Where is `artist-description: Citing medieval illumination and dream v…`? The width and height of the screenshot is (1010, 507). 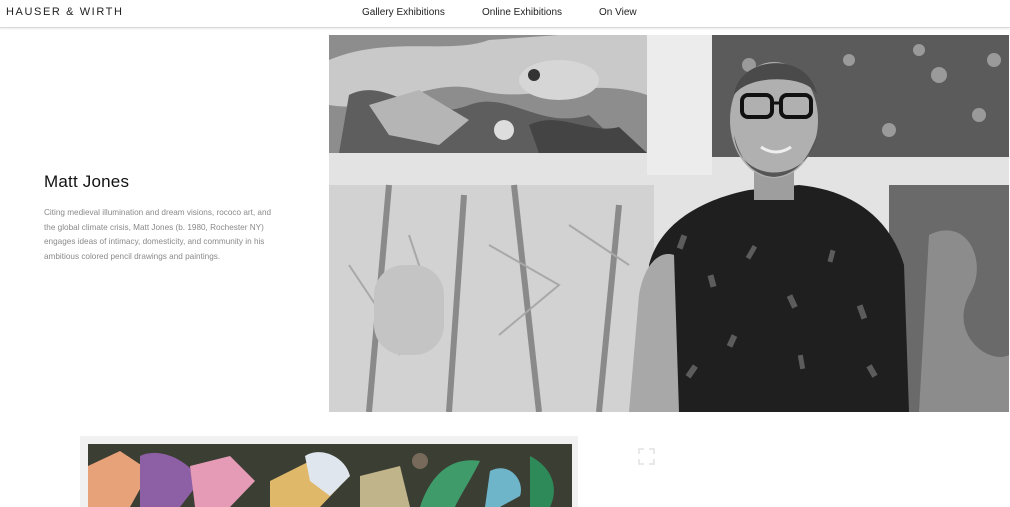
artist-description: Citing medieval illumination and dream v… is located at coordinates (158, 234).